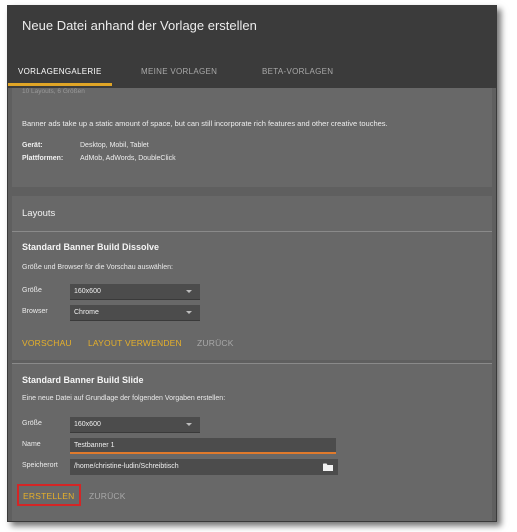 The height and width of the screenshot is (532, 517). I want to click on name-input: Testbanner 1, so click(203, 446).